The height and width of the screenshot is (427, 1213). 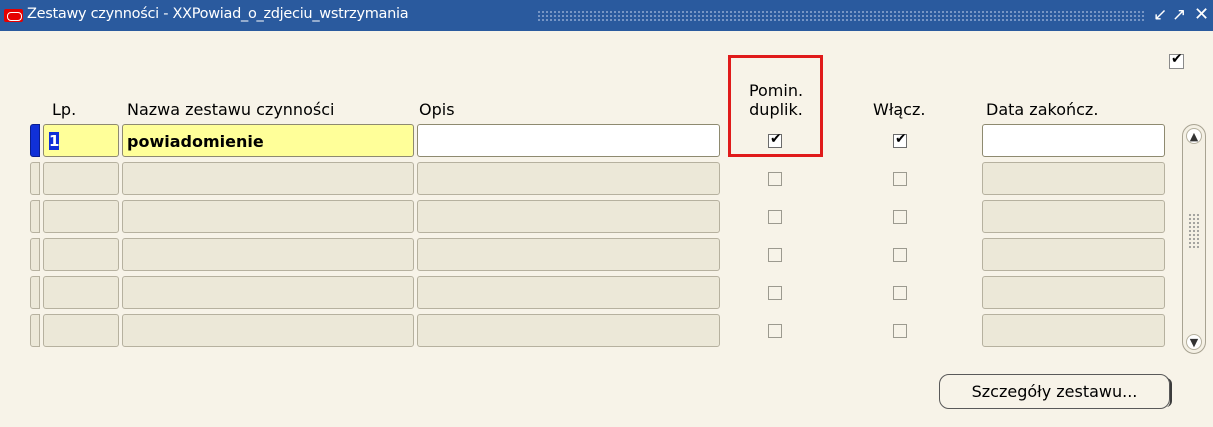 I want to click on scroll-down-icon: ▼, so click(x=1194, y=342).